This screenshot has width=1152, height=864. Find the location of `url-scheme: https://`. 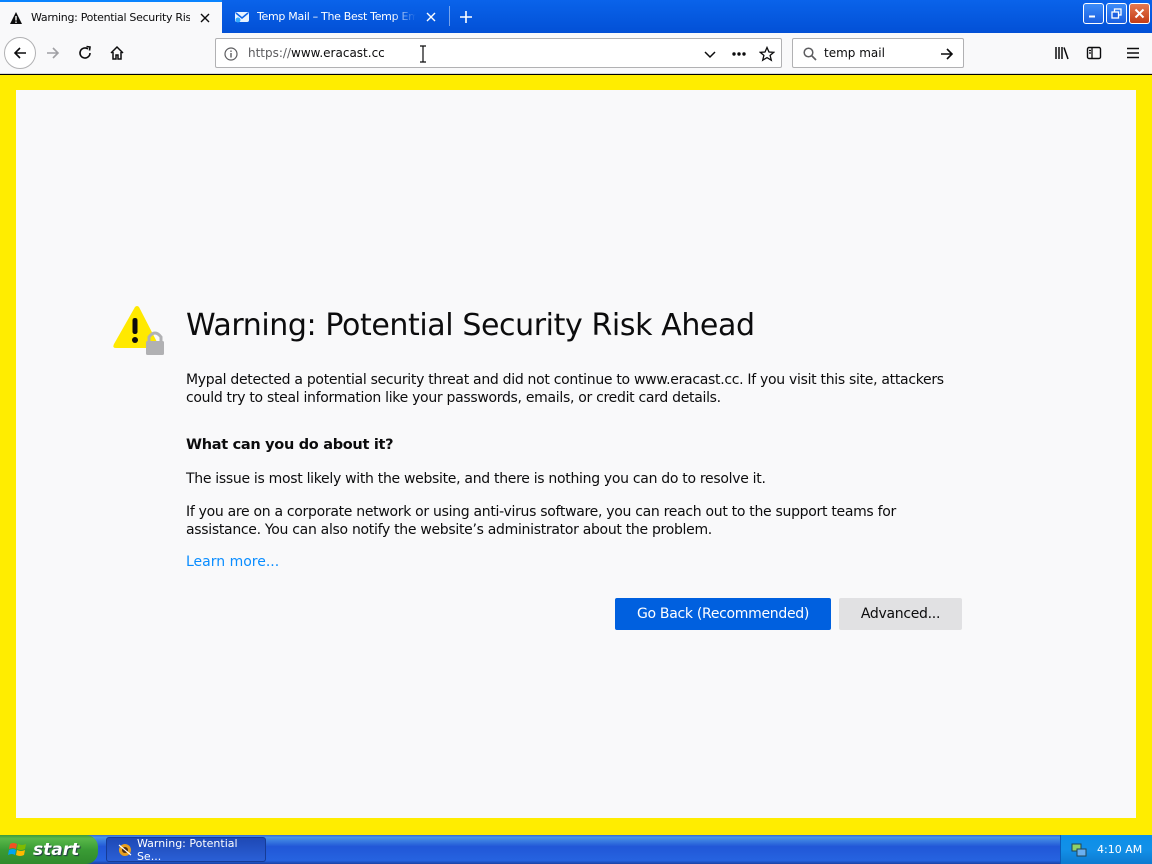

url-scheme: https:// is located at coordinates (270, 53).